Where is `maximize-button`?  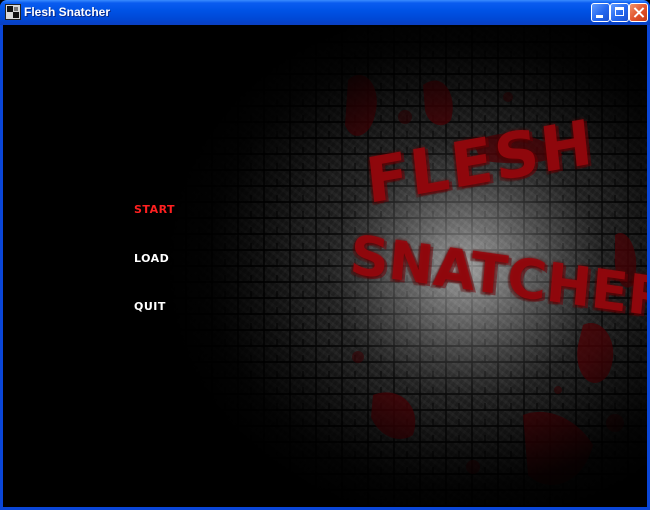
maximize-button is located at coordinates (619, 12).